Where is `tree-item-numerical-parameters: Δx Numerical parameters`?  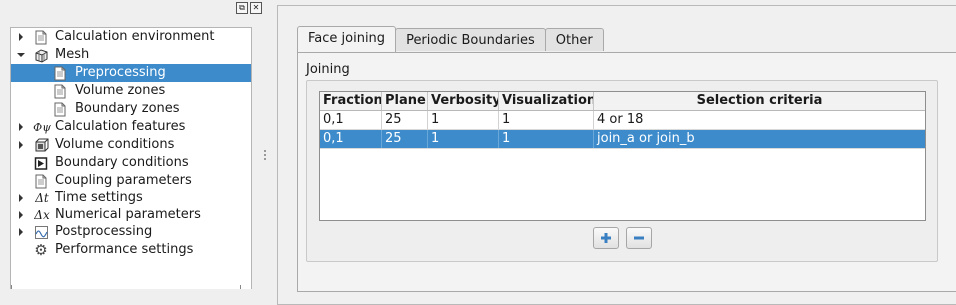
tree-item-numerical-parameters: Δx Numerical parameters is located at coordinates (131, 215).